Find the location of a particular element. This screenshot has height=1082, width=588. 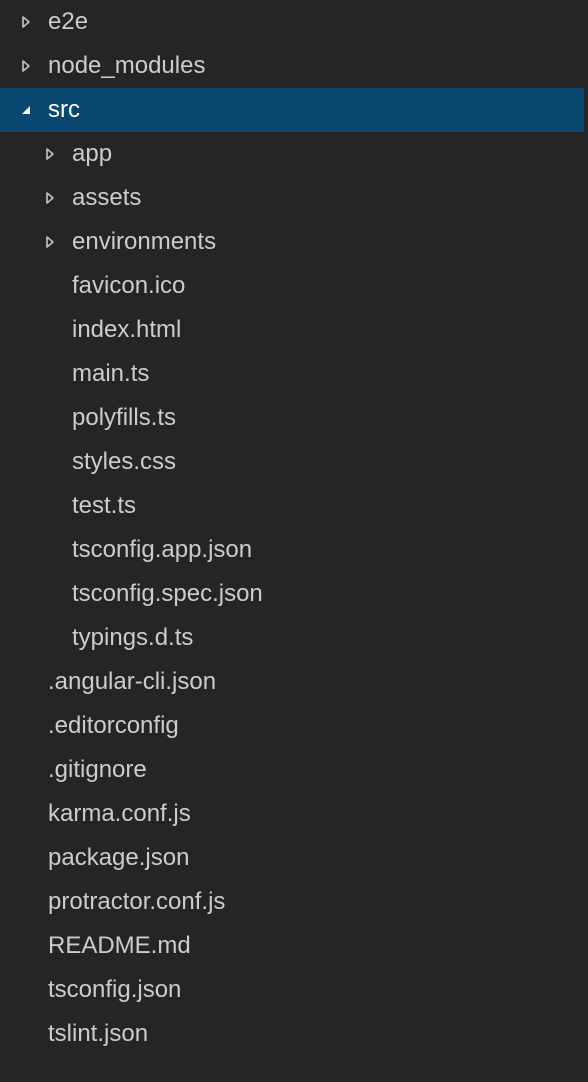

file-item-readme-md: README.md is located at coordinates (292, 946).